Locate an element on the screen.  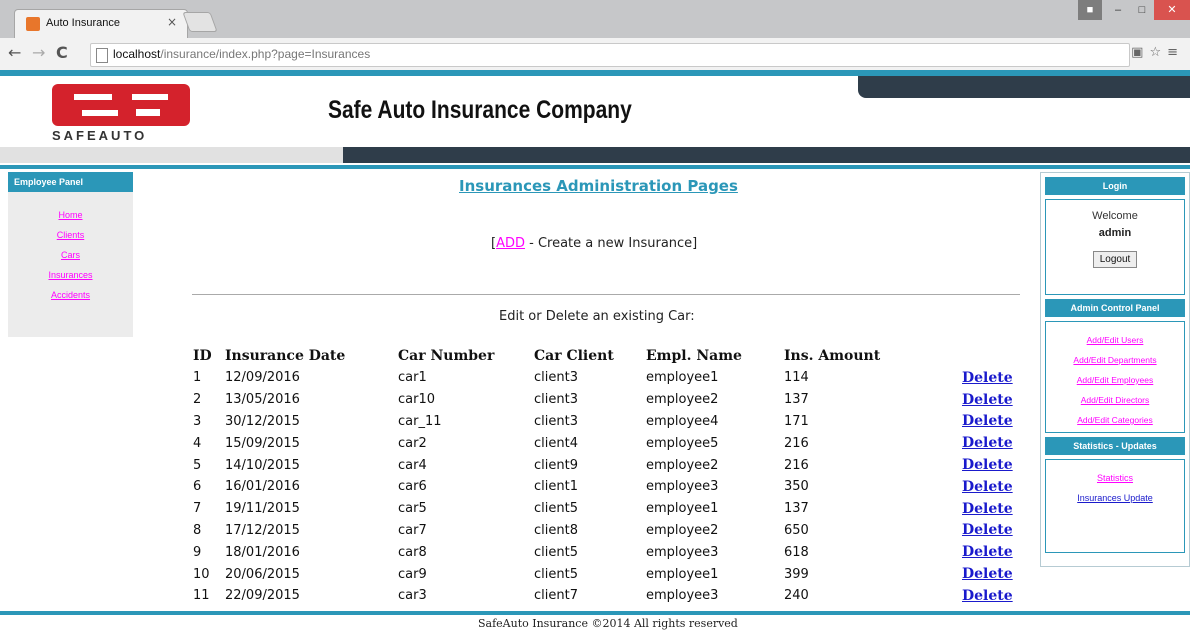
table-row: 9 18/01/2016 car8 client5 employee3 618 Delete is located at coordinates (607, 552).